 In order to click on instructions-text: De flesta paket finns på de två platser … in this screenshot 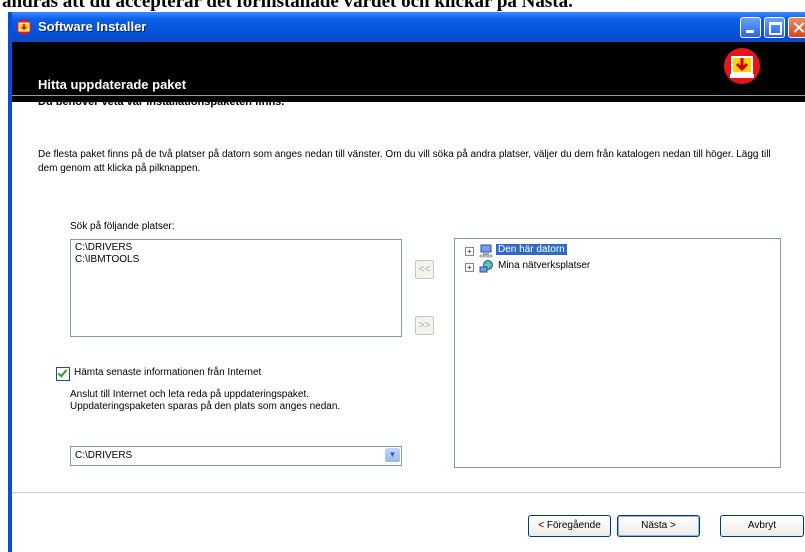, I will do `click(404, 161)`.